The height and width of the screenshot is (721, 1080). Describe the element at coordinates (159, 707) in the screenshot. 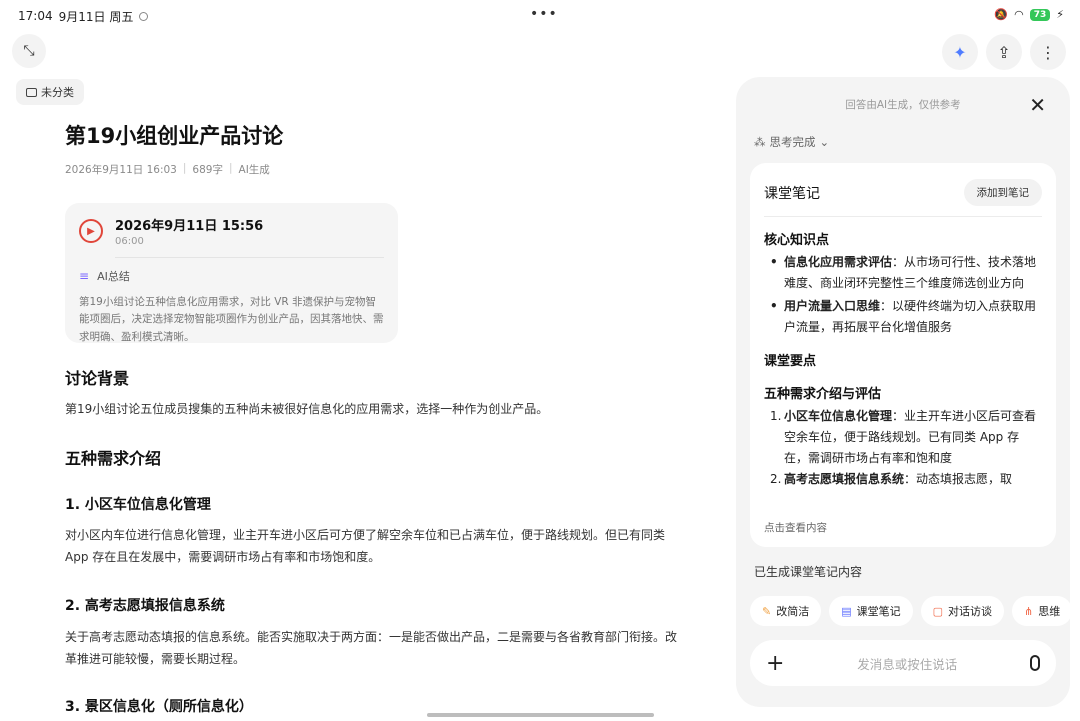

I see `item3-heading: 3. 景区信息化（厕所信息化）` at that location.